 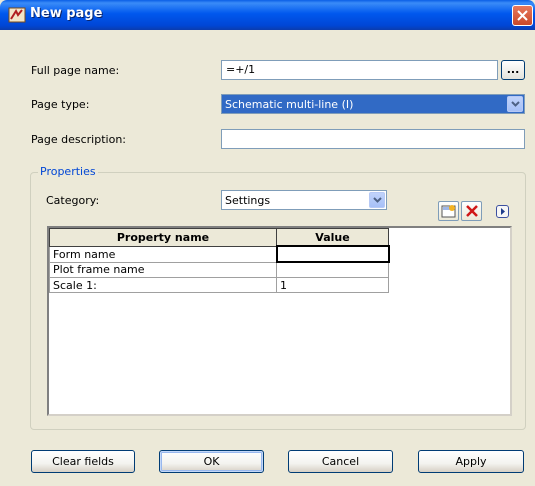 I want to click on column-header-value: Value, so click(x=332, y=237).